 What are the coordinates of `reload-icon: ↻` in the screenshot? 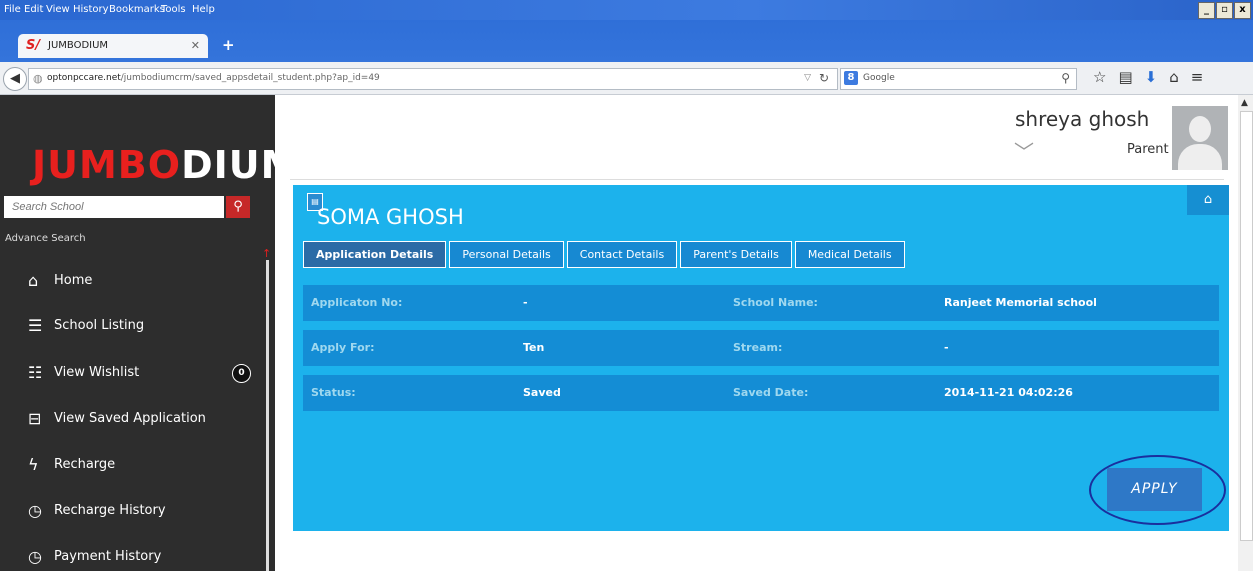 It's located at (824, 78).